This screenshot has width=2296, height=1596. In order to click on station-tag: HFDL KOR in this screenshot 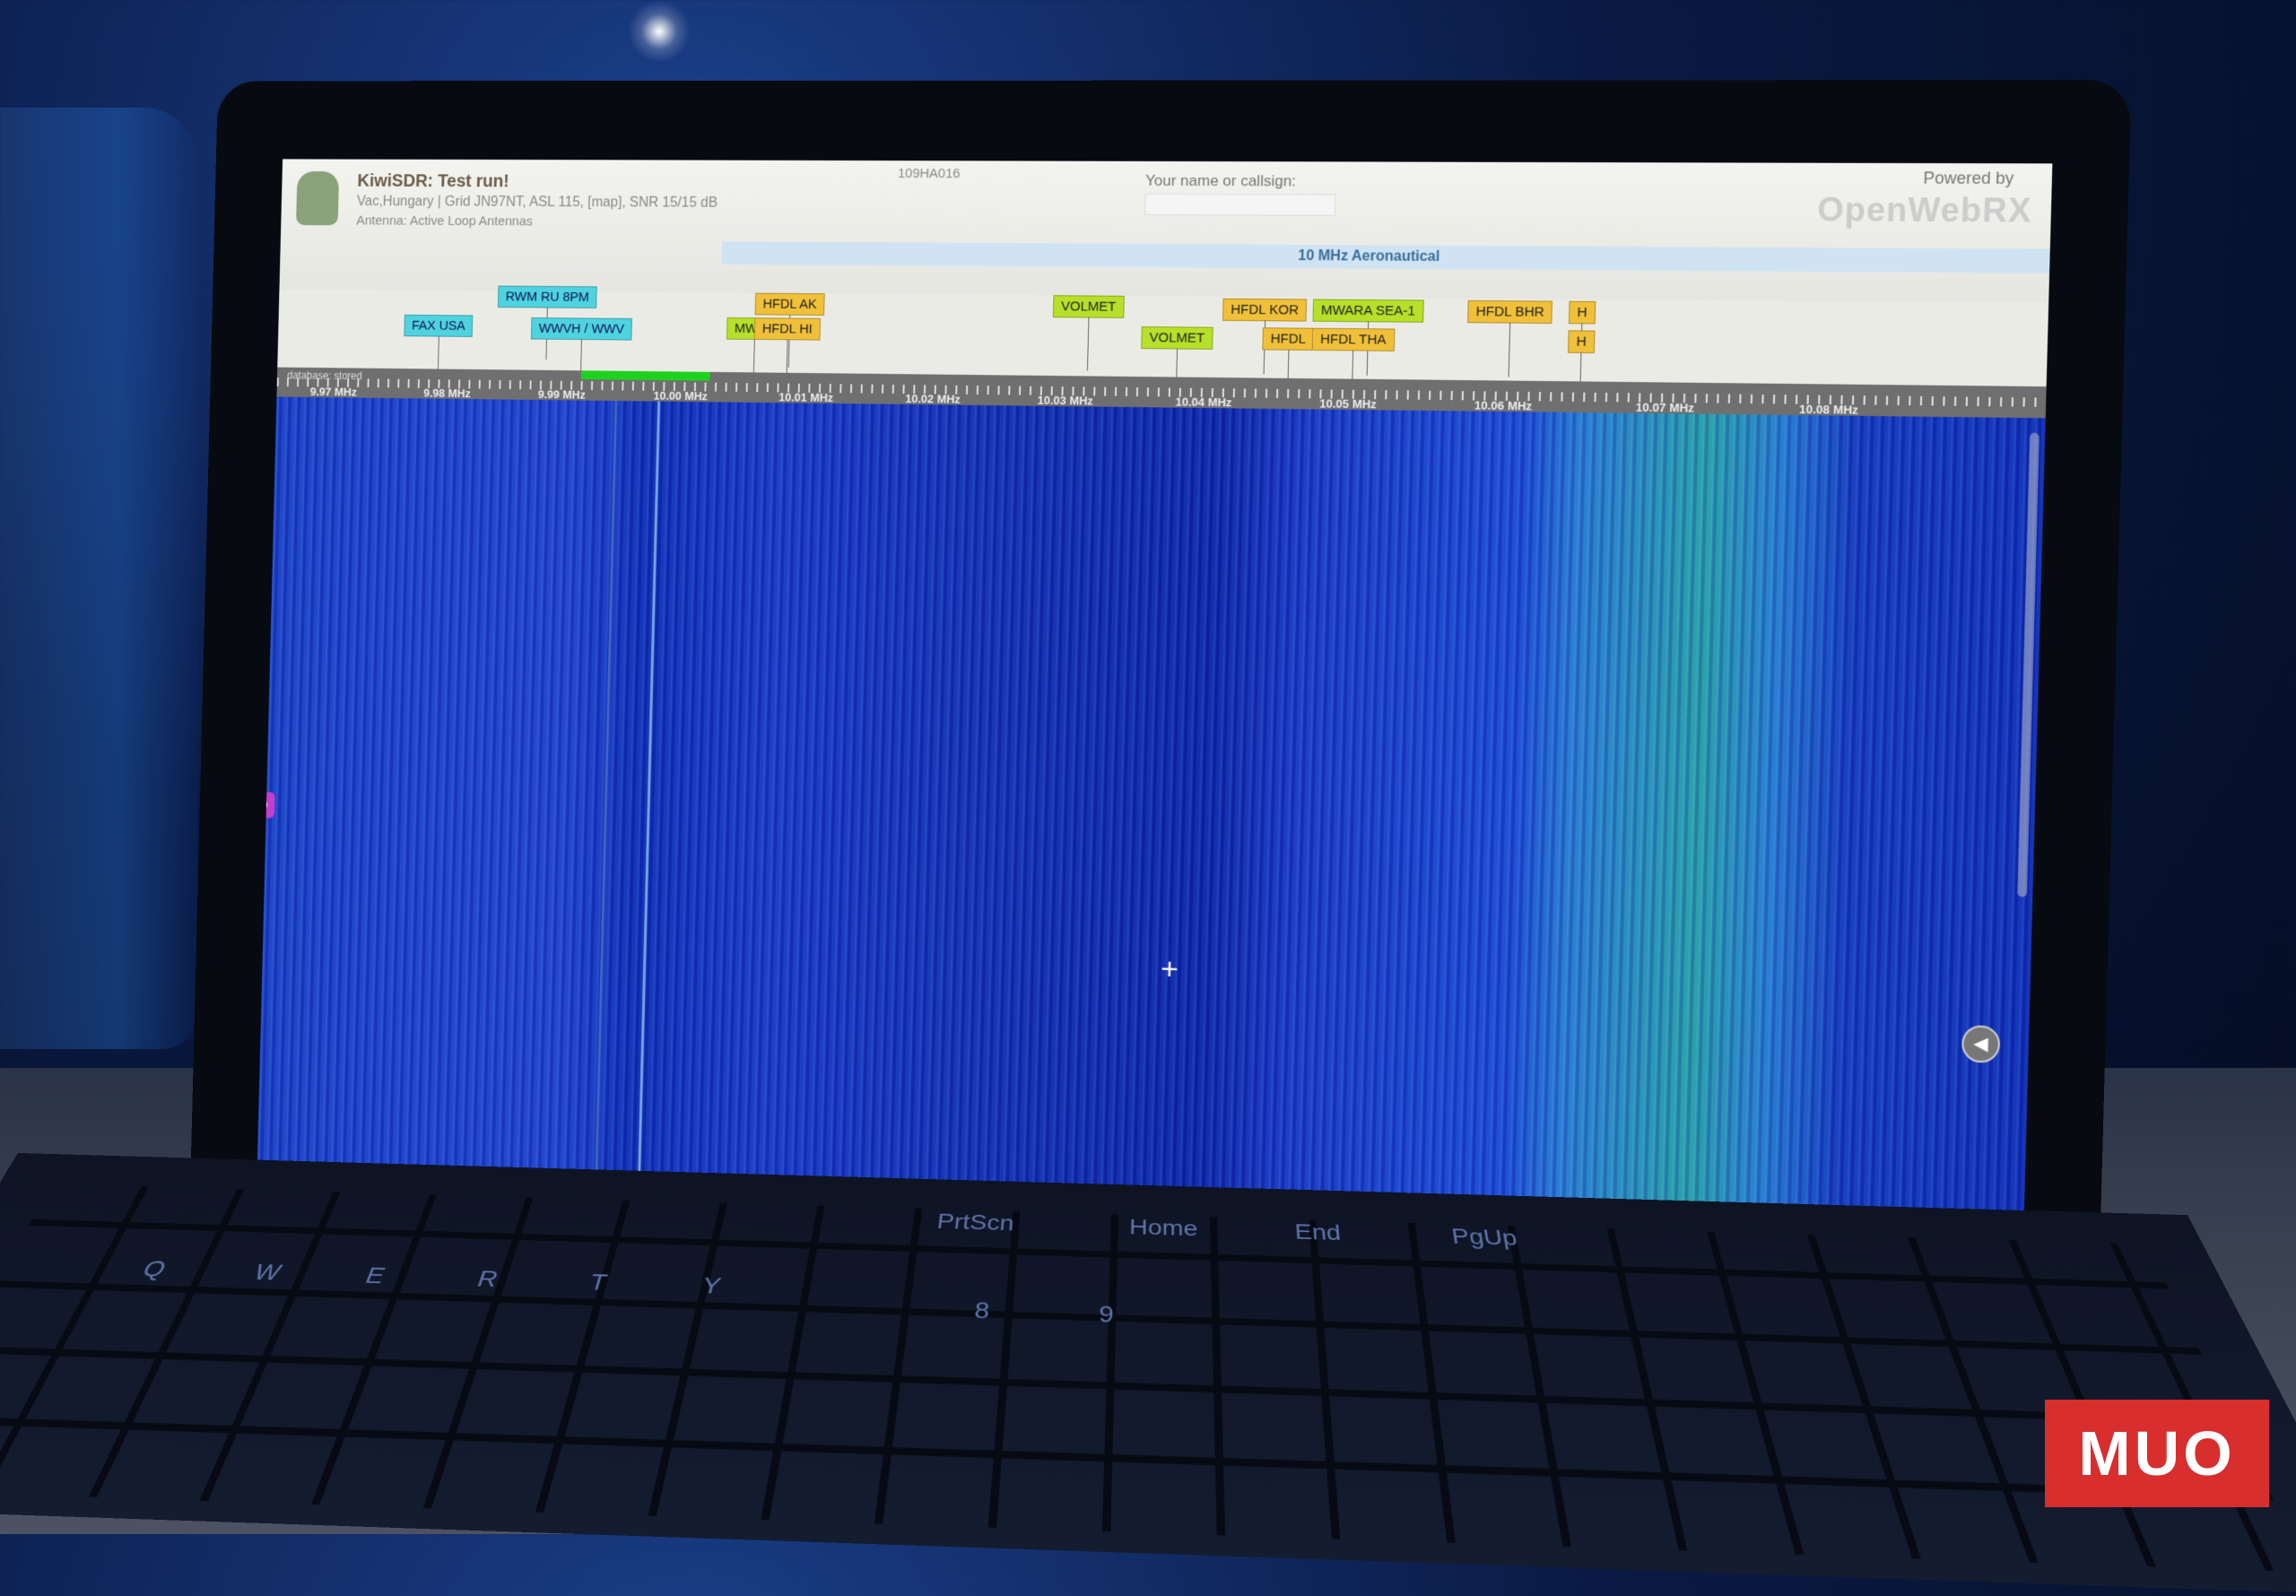, I will do `click(1264, 311)`.